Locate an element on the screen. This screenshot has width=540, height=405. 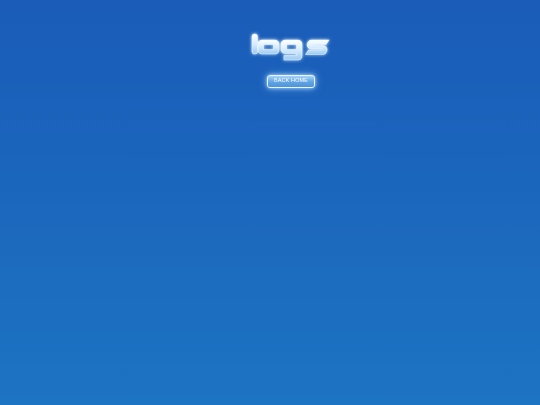
logs-logo-icon: logs is located at coordinates (290, 47).